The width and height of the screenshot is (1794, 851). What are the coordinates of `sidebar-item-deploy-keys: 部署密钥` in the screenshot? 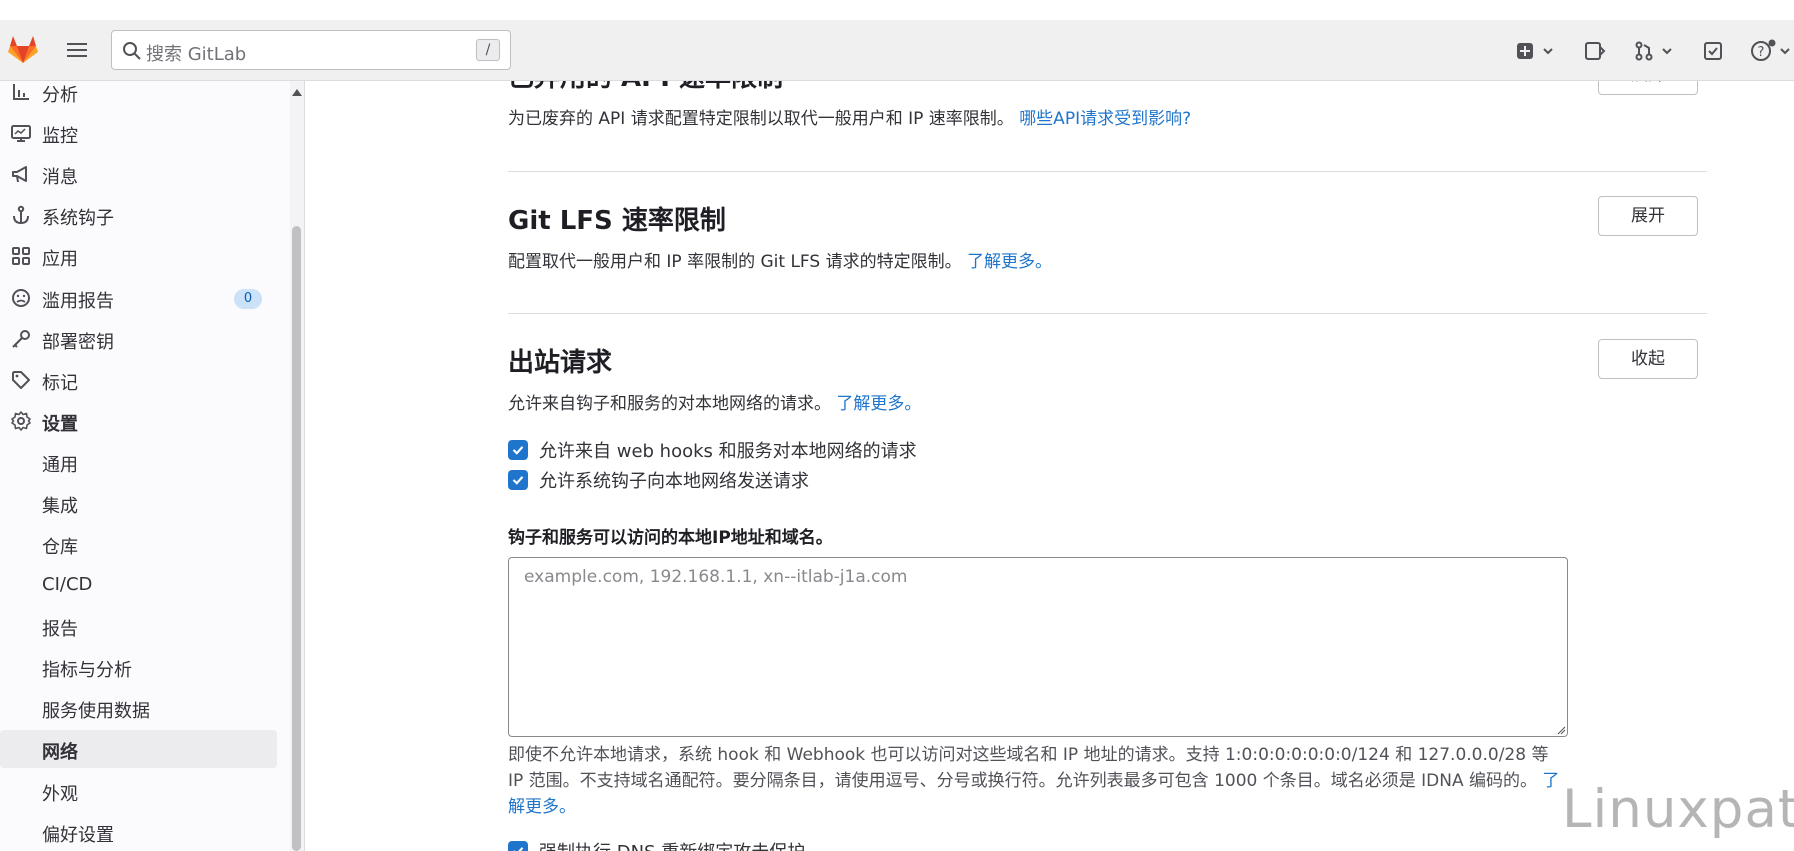 It's located at (139, 339).